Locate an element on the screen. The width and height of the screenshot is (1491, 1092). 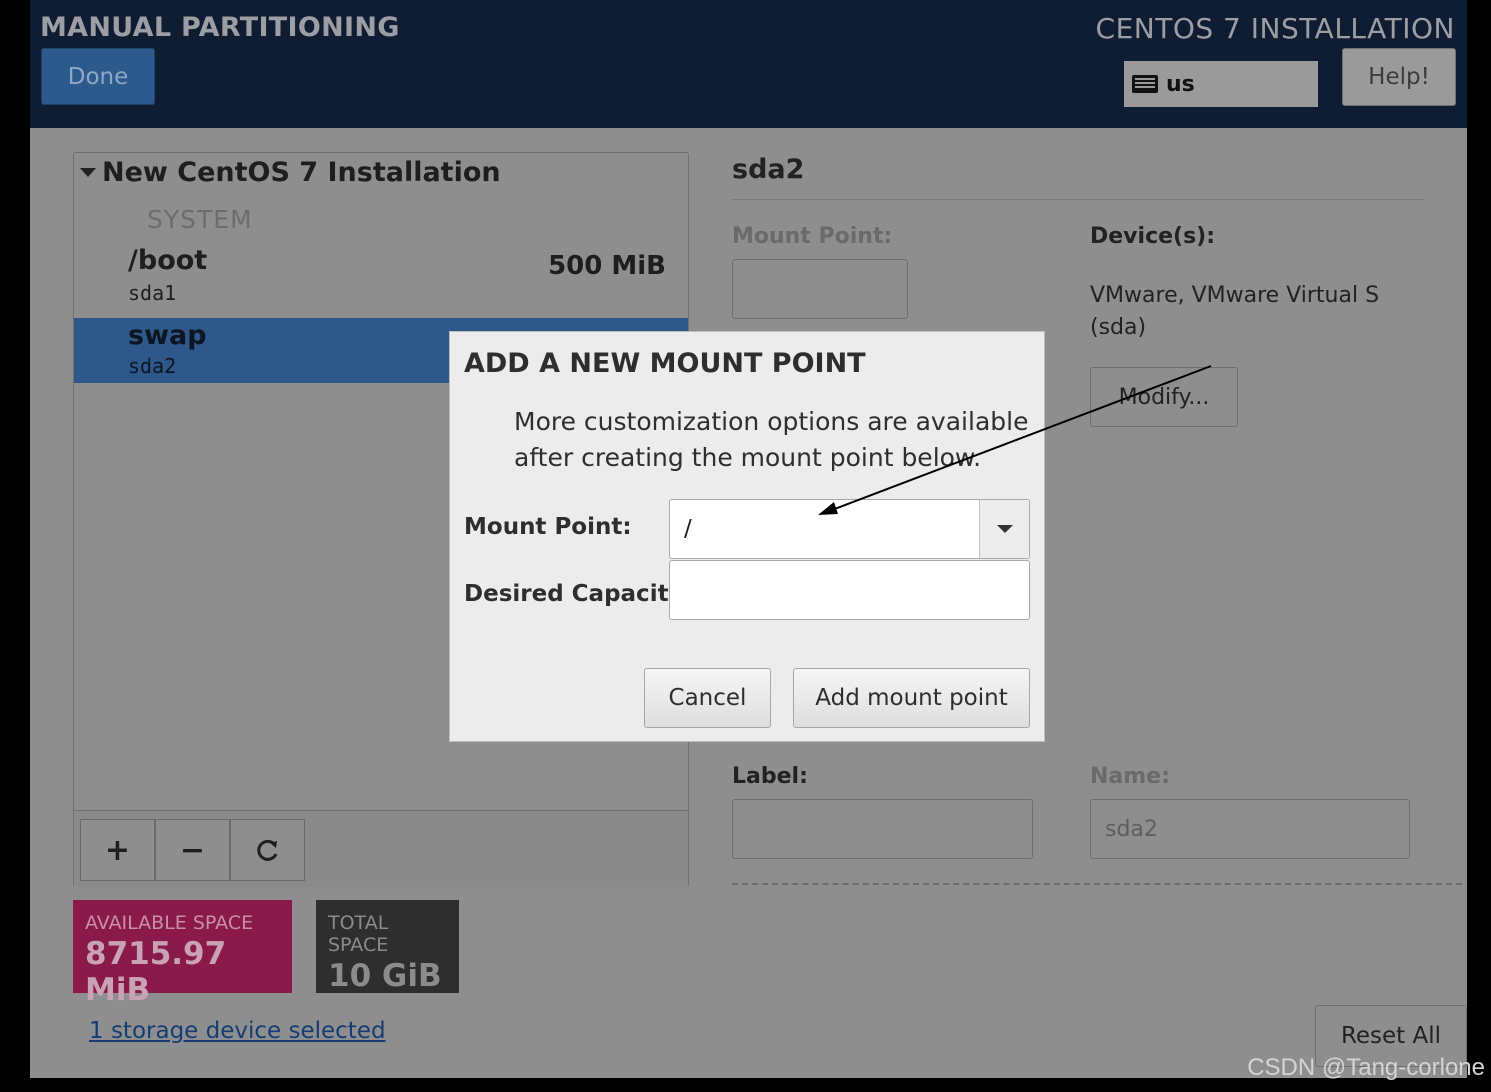
devices-label: Device(s): is located at coordinates (1153, 236).